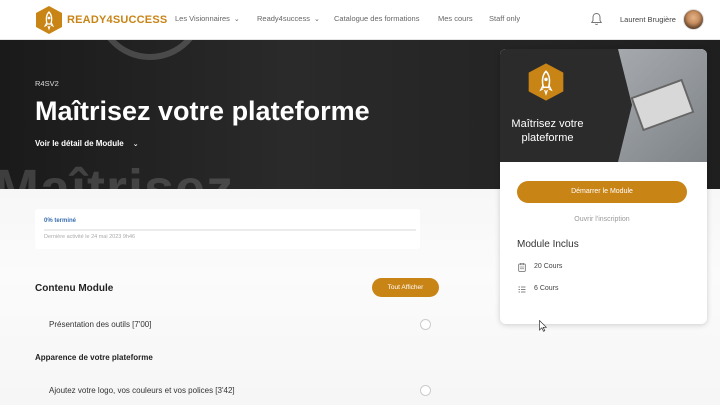  I want to click on laptop-image, so click(662, 105).